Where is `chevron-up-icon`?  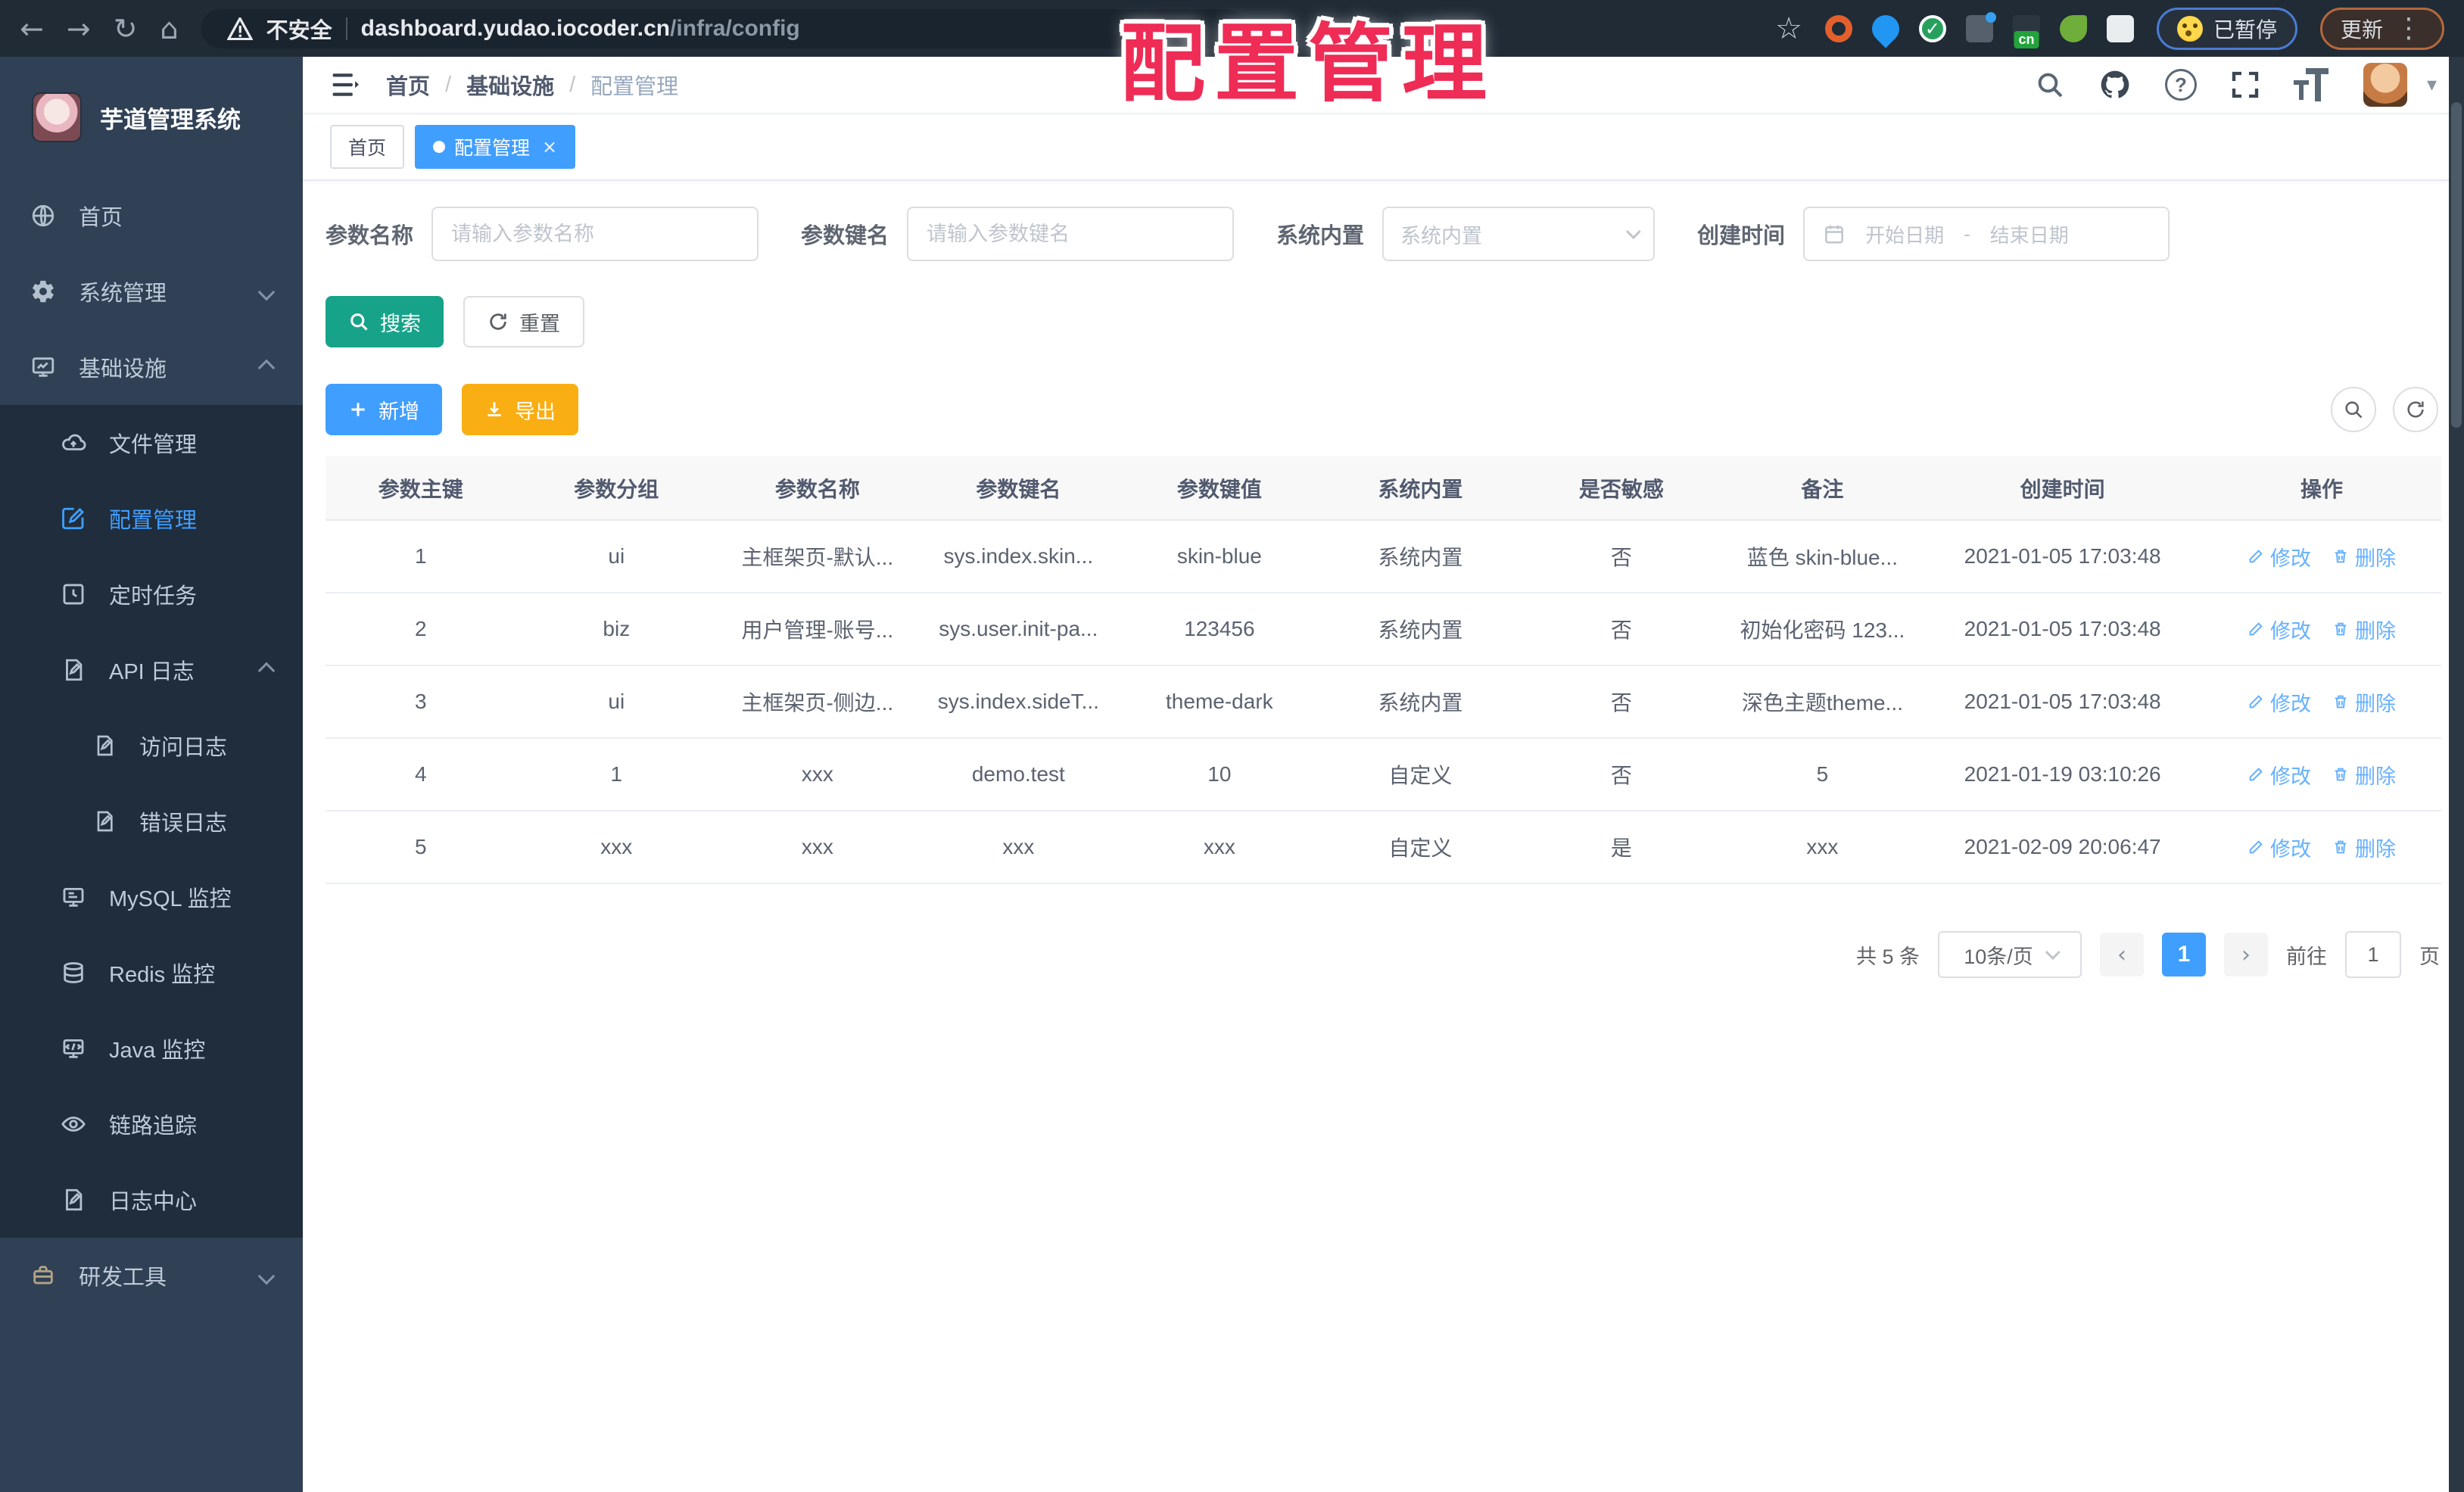 chevron-up-icon is located at coordinates (266, 367).